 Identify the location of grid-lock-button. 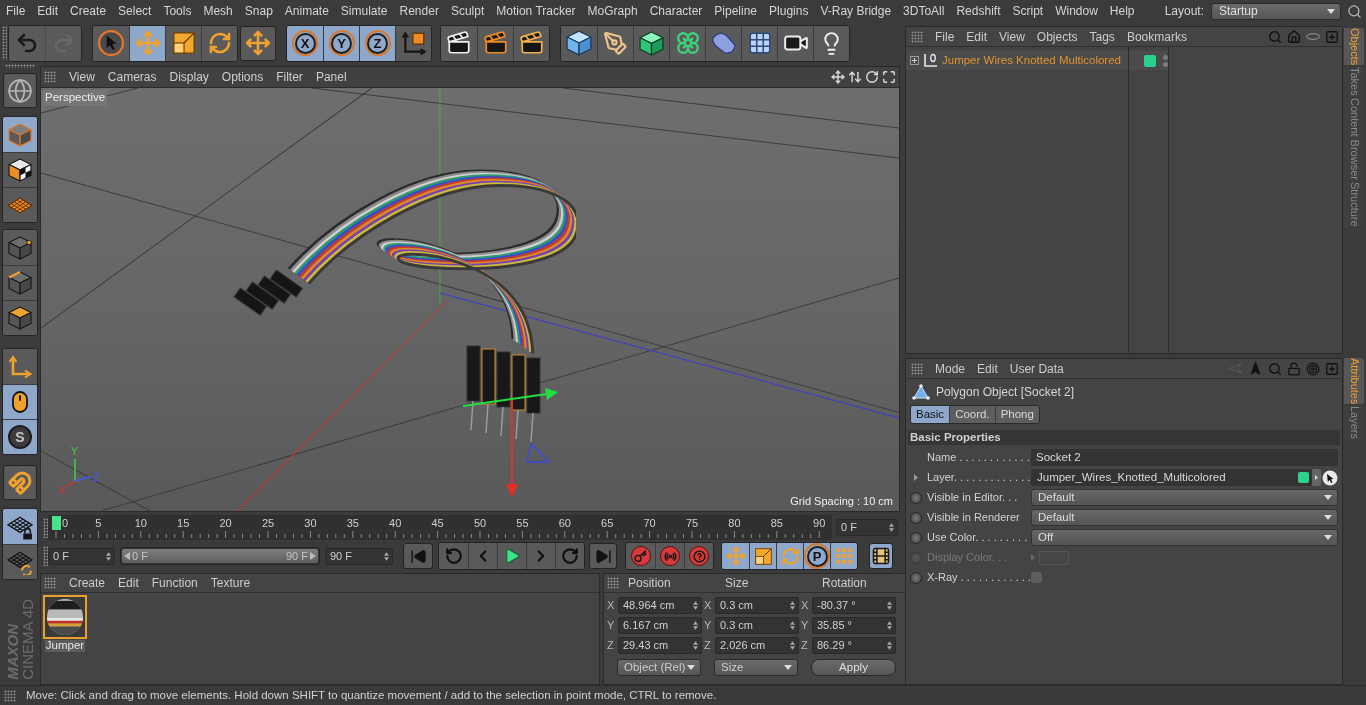
(20, 526).